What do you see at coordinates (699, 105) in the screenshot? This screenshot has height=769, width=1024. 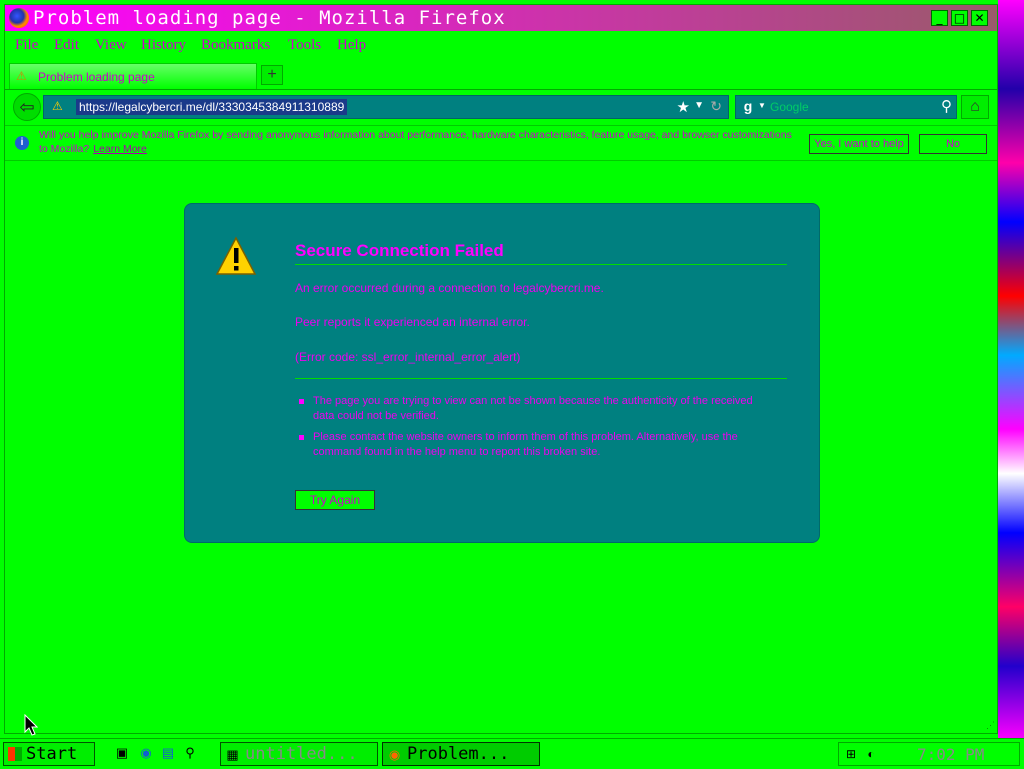 I see `url-dropdown-icon: ▼` at bounding box center [699, 105].